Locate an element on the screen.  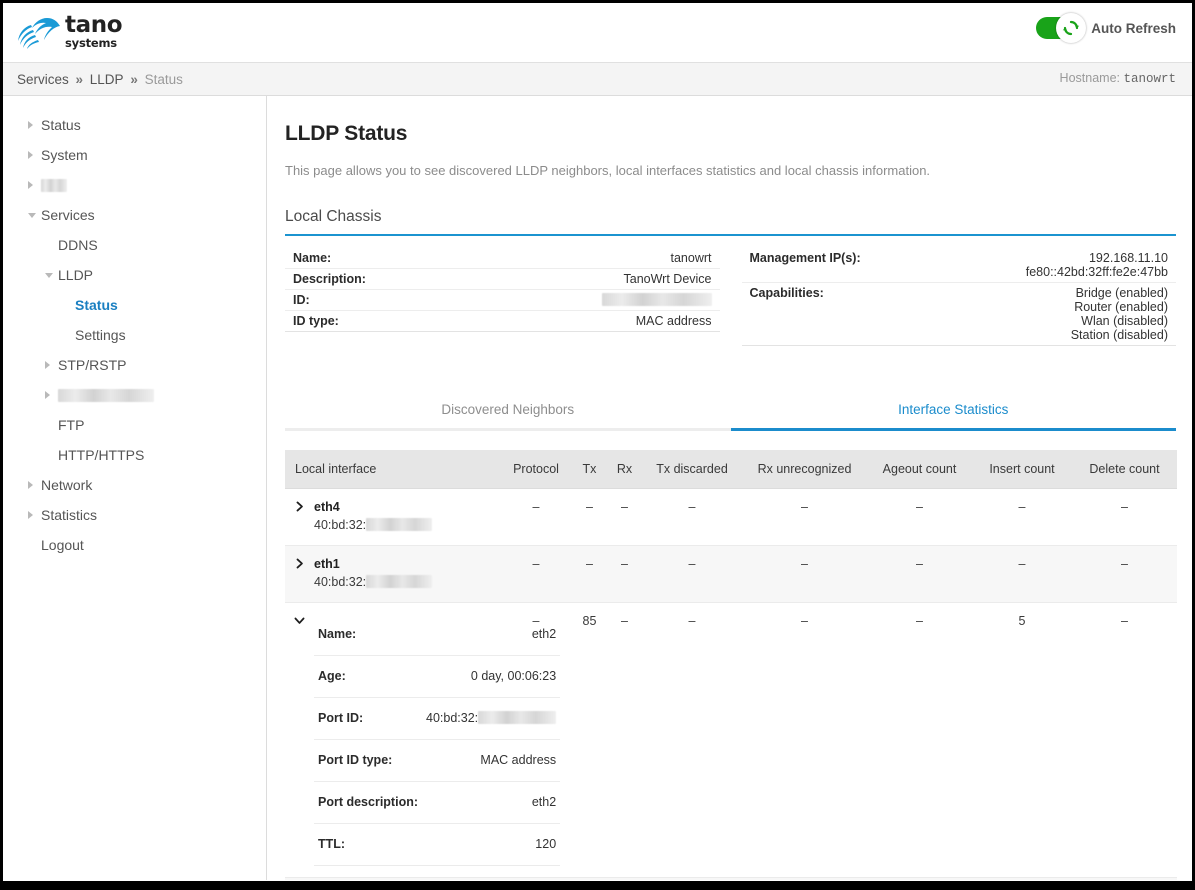
detail-key: Port description: is located at coordinates (368, 802).